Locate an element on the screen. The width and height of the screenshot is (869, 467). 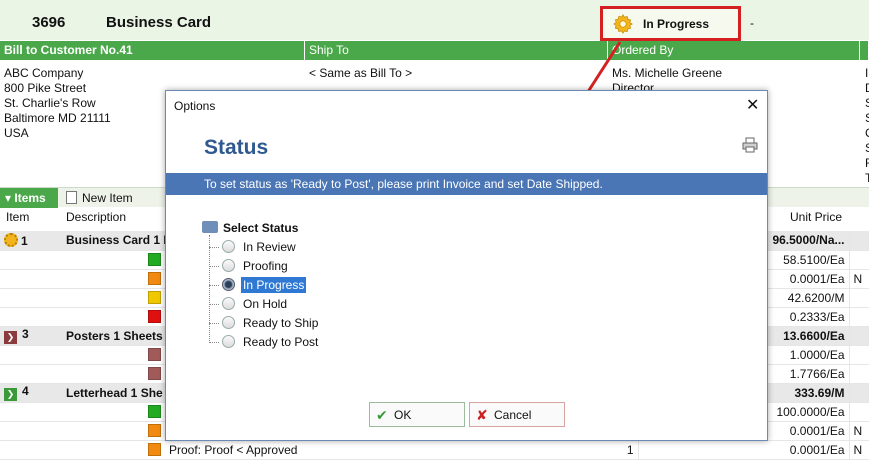
right-col-char: D is located at coordinates (867, 88).